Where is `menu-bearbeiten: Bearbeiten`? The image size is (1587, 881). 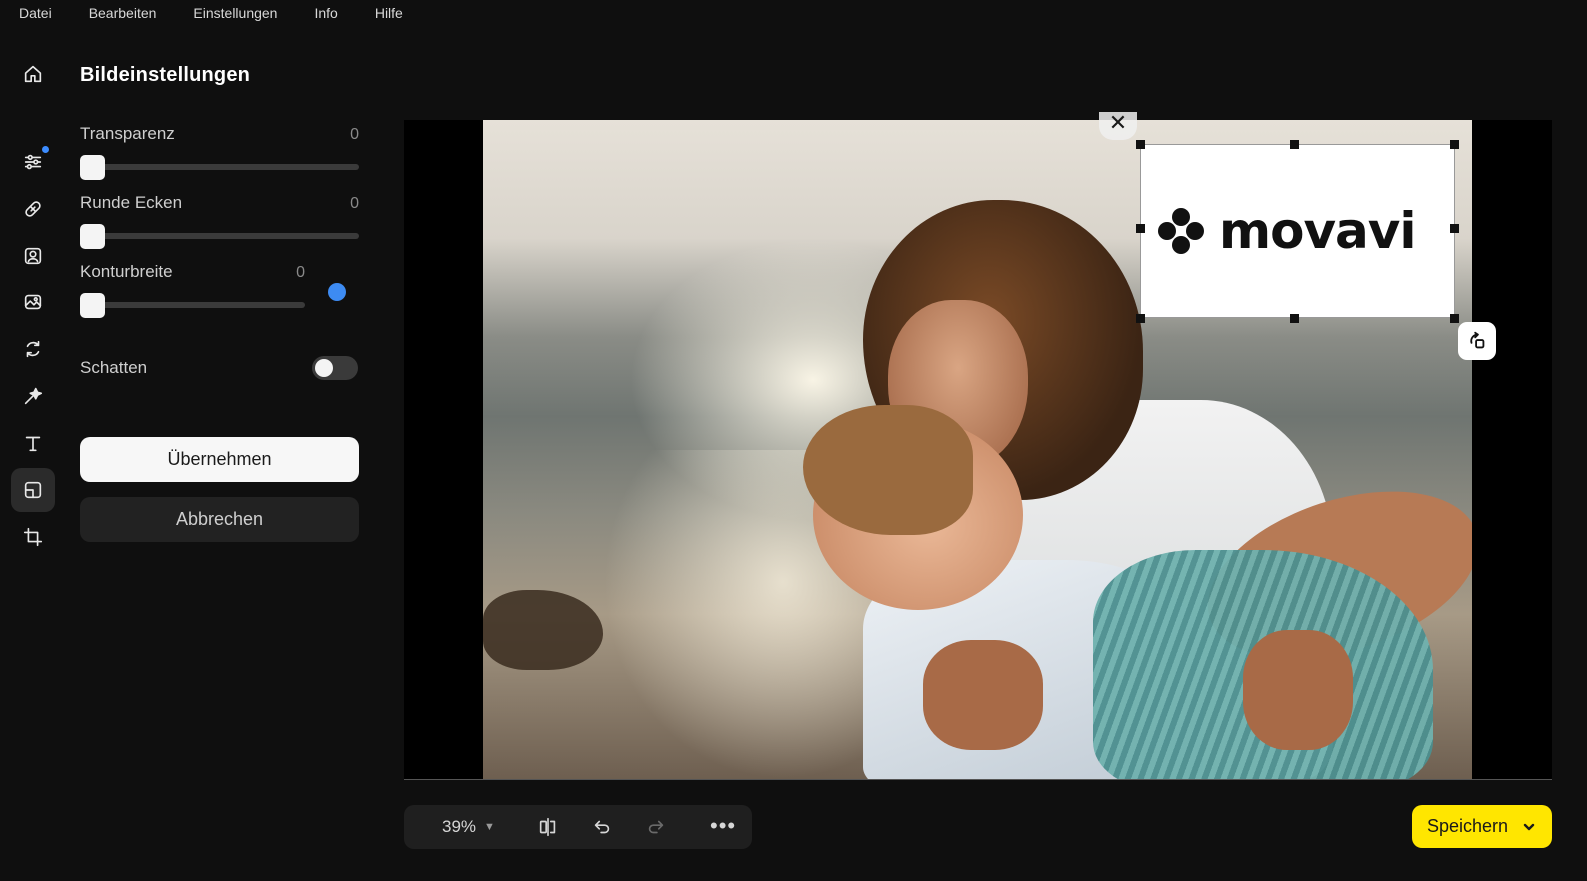
menu-bearbeiten: Bearbeiten is located at coordinates (123, 13).